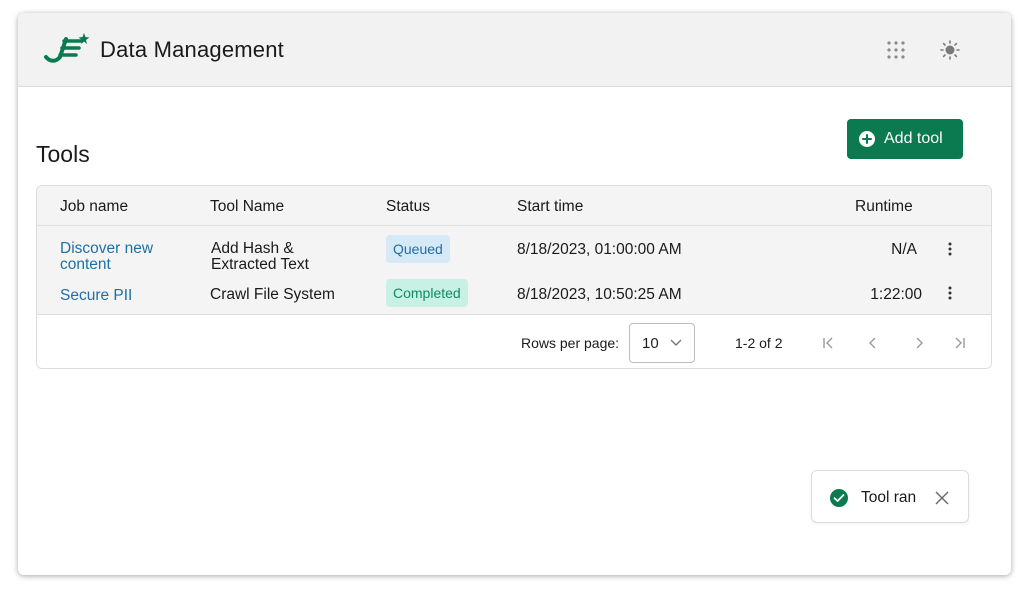  I want to click on apps-menu-button, so click(896, 50).